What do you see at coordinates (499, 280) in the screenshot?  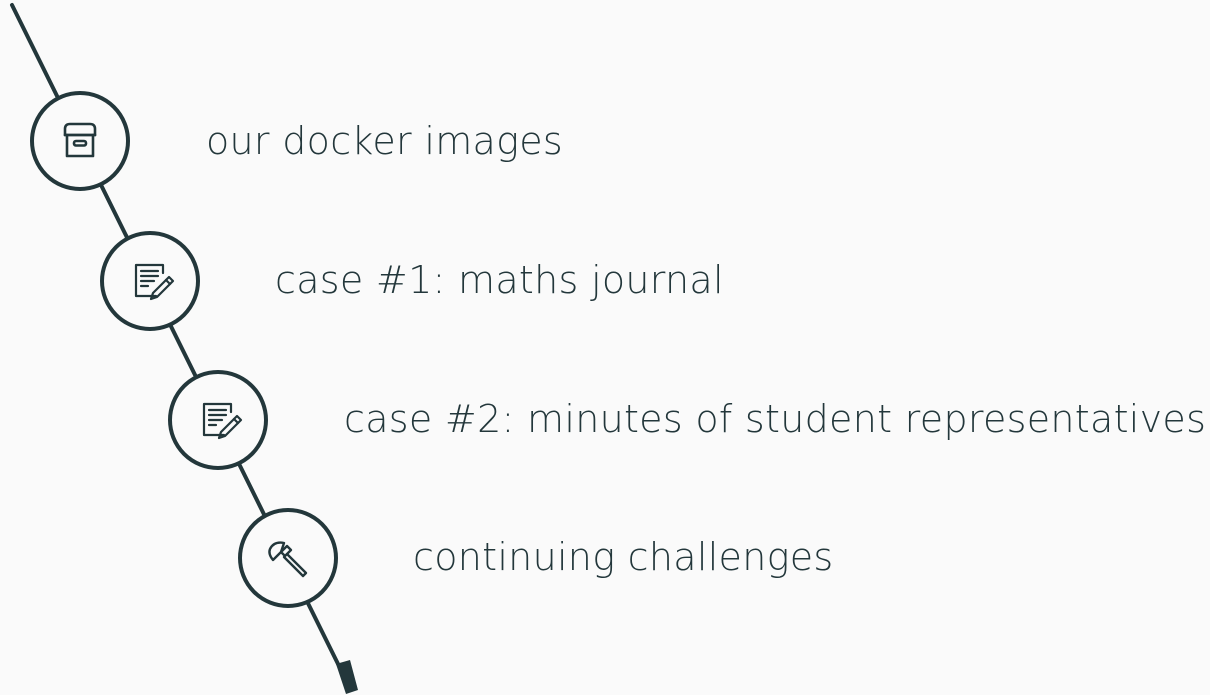 I see `agenda-item-label-case1: case #1: maths journal` at bounding box center [499, 280].